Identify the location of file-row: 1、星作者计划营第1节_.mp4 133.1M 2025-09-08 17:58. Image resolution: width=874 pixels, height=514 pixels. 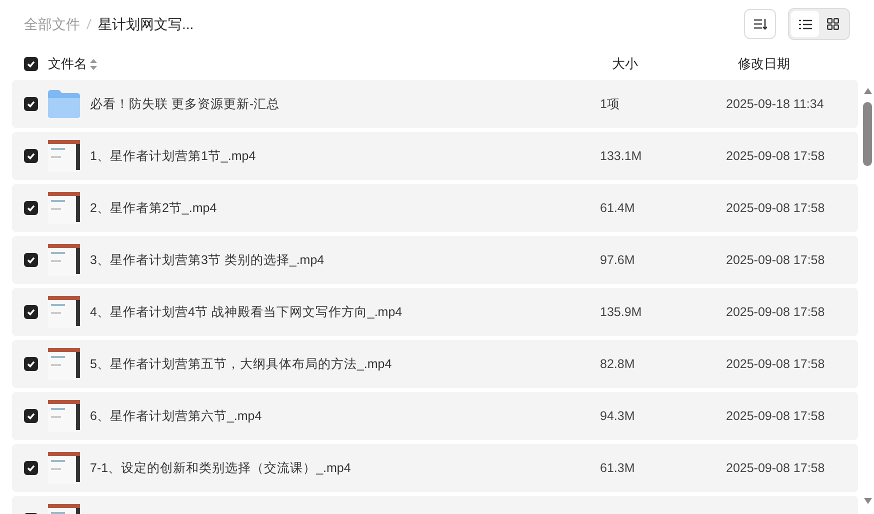
(435, 156).